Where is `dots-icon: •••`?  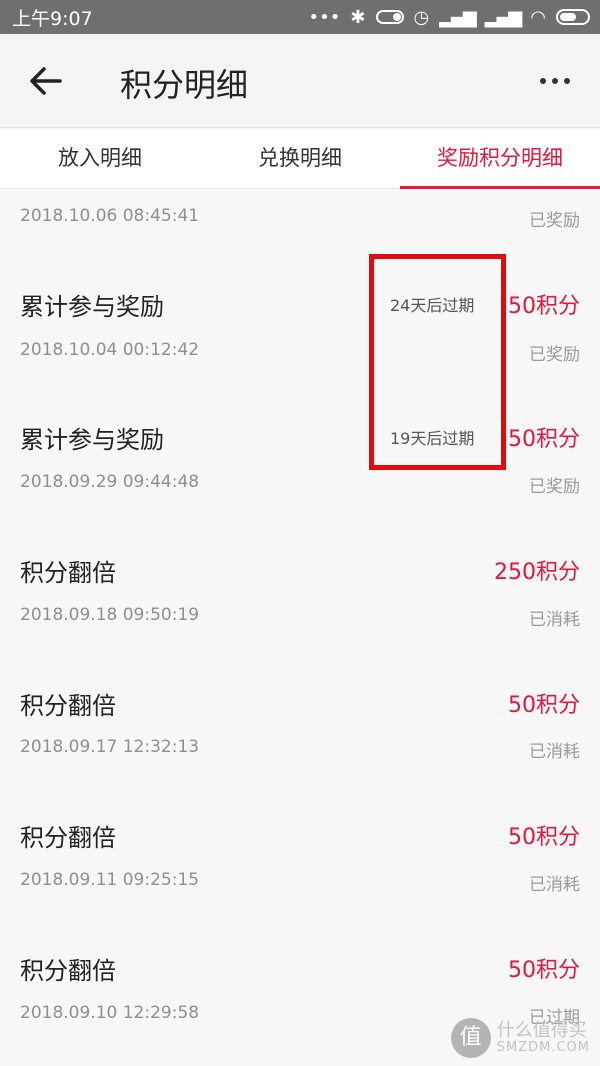
dots-icon: ••• is located at coordinates (324, 17).